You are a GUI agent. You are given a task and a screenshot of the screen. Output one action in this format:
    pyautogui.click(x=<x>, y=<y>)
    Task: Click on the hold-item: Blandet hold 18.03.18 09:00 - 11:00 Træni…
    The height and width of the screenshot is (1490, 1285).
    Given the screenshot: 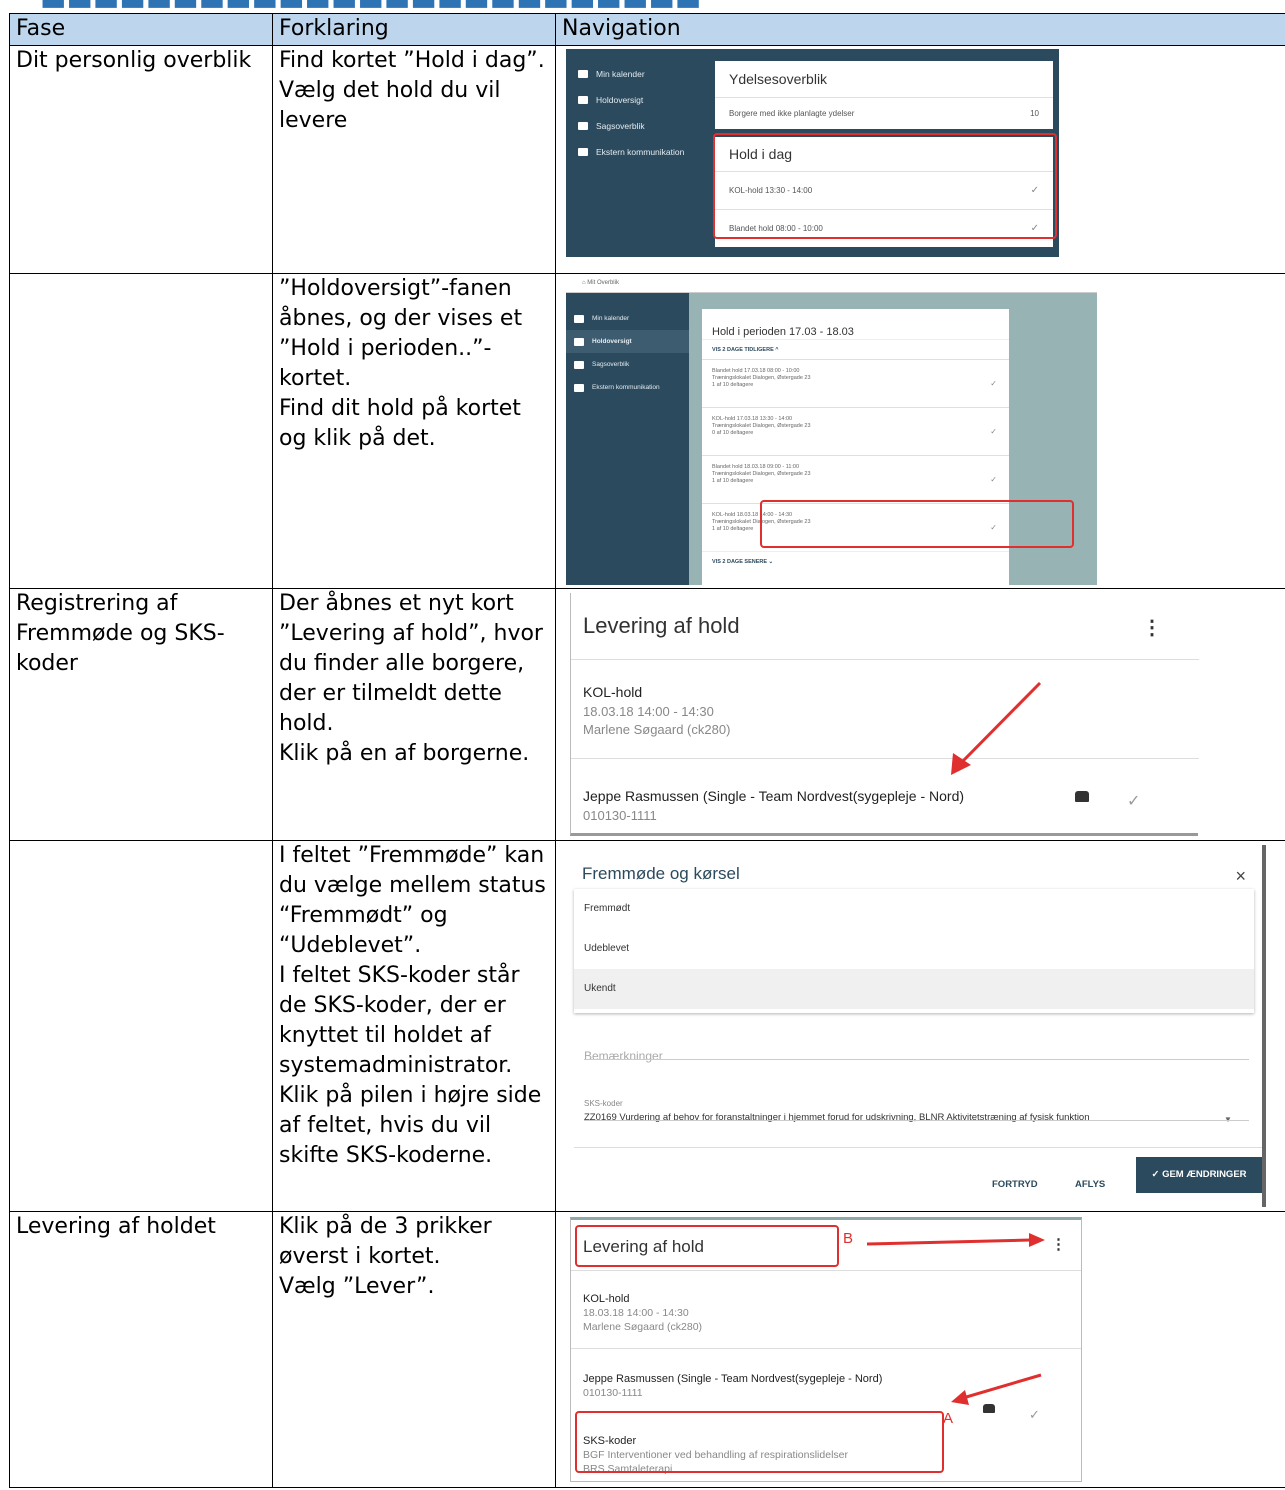 What is the action you would take?
    pyautogui.click(x=855, y=479)
    